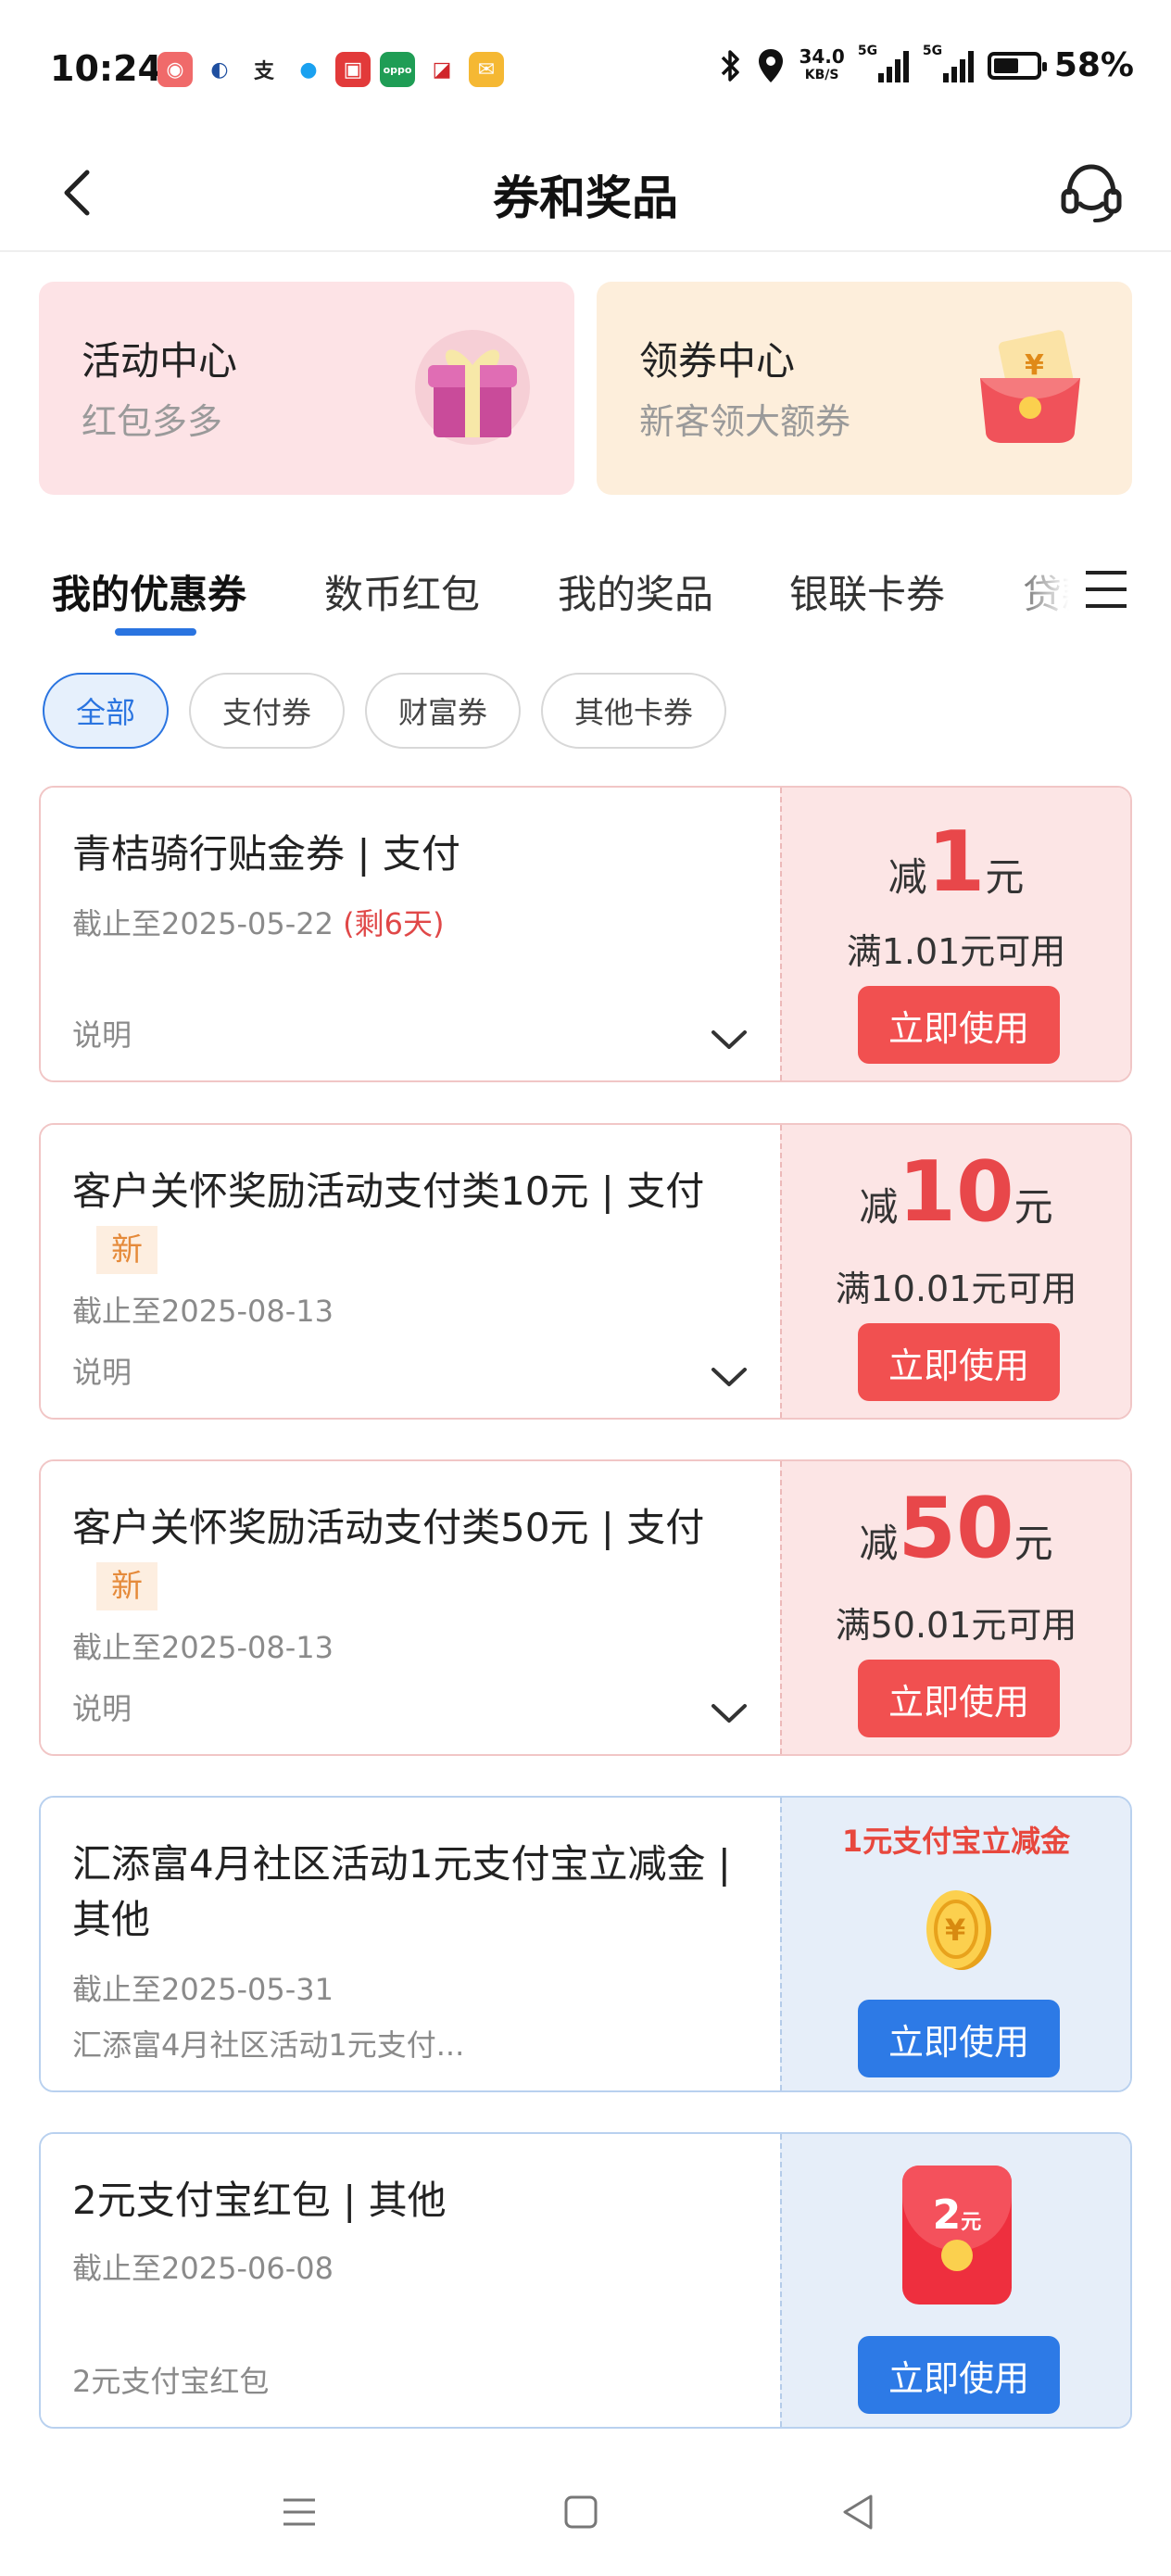  What do you see at coordinates (171, 2381) in the screenshot?
I see `coupon-description: 2元支付宝红包` at bounding box center [171, 2381].